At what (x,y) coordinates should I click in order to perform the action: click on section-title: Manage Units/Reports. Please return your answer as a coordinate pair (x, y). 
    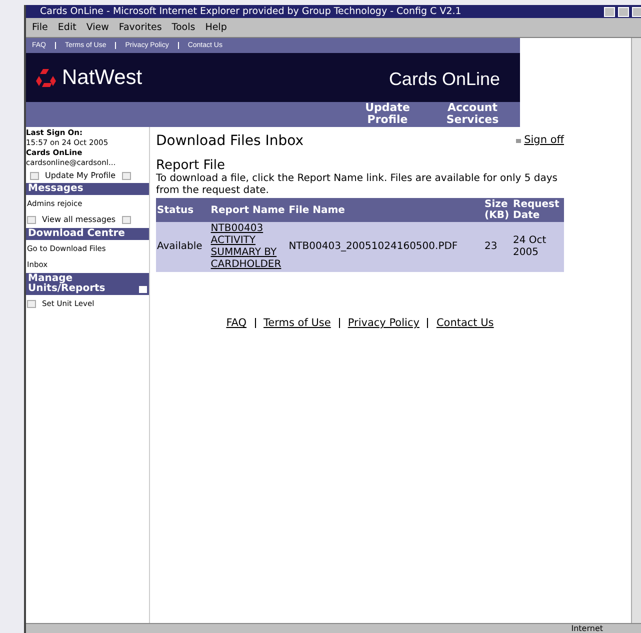
    Looking at the image, I should click on (67, 284).